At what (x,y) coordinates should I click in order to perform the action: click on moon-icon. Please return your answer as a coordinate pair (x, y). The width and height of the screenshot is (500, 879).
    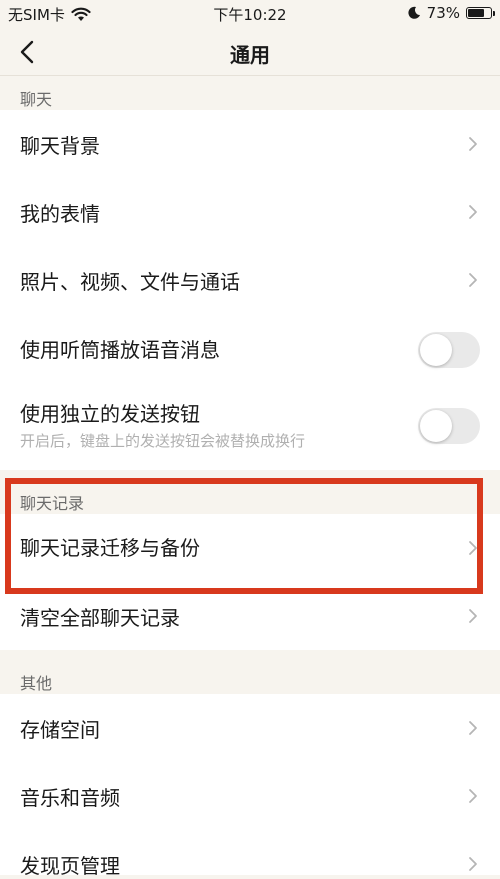
    Looking at the image, I should click on (414, 12).